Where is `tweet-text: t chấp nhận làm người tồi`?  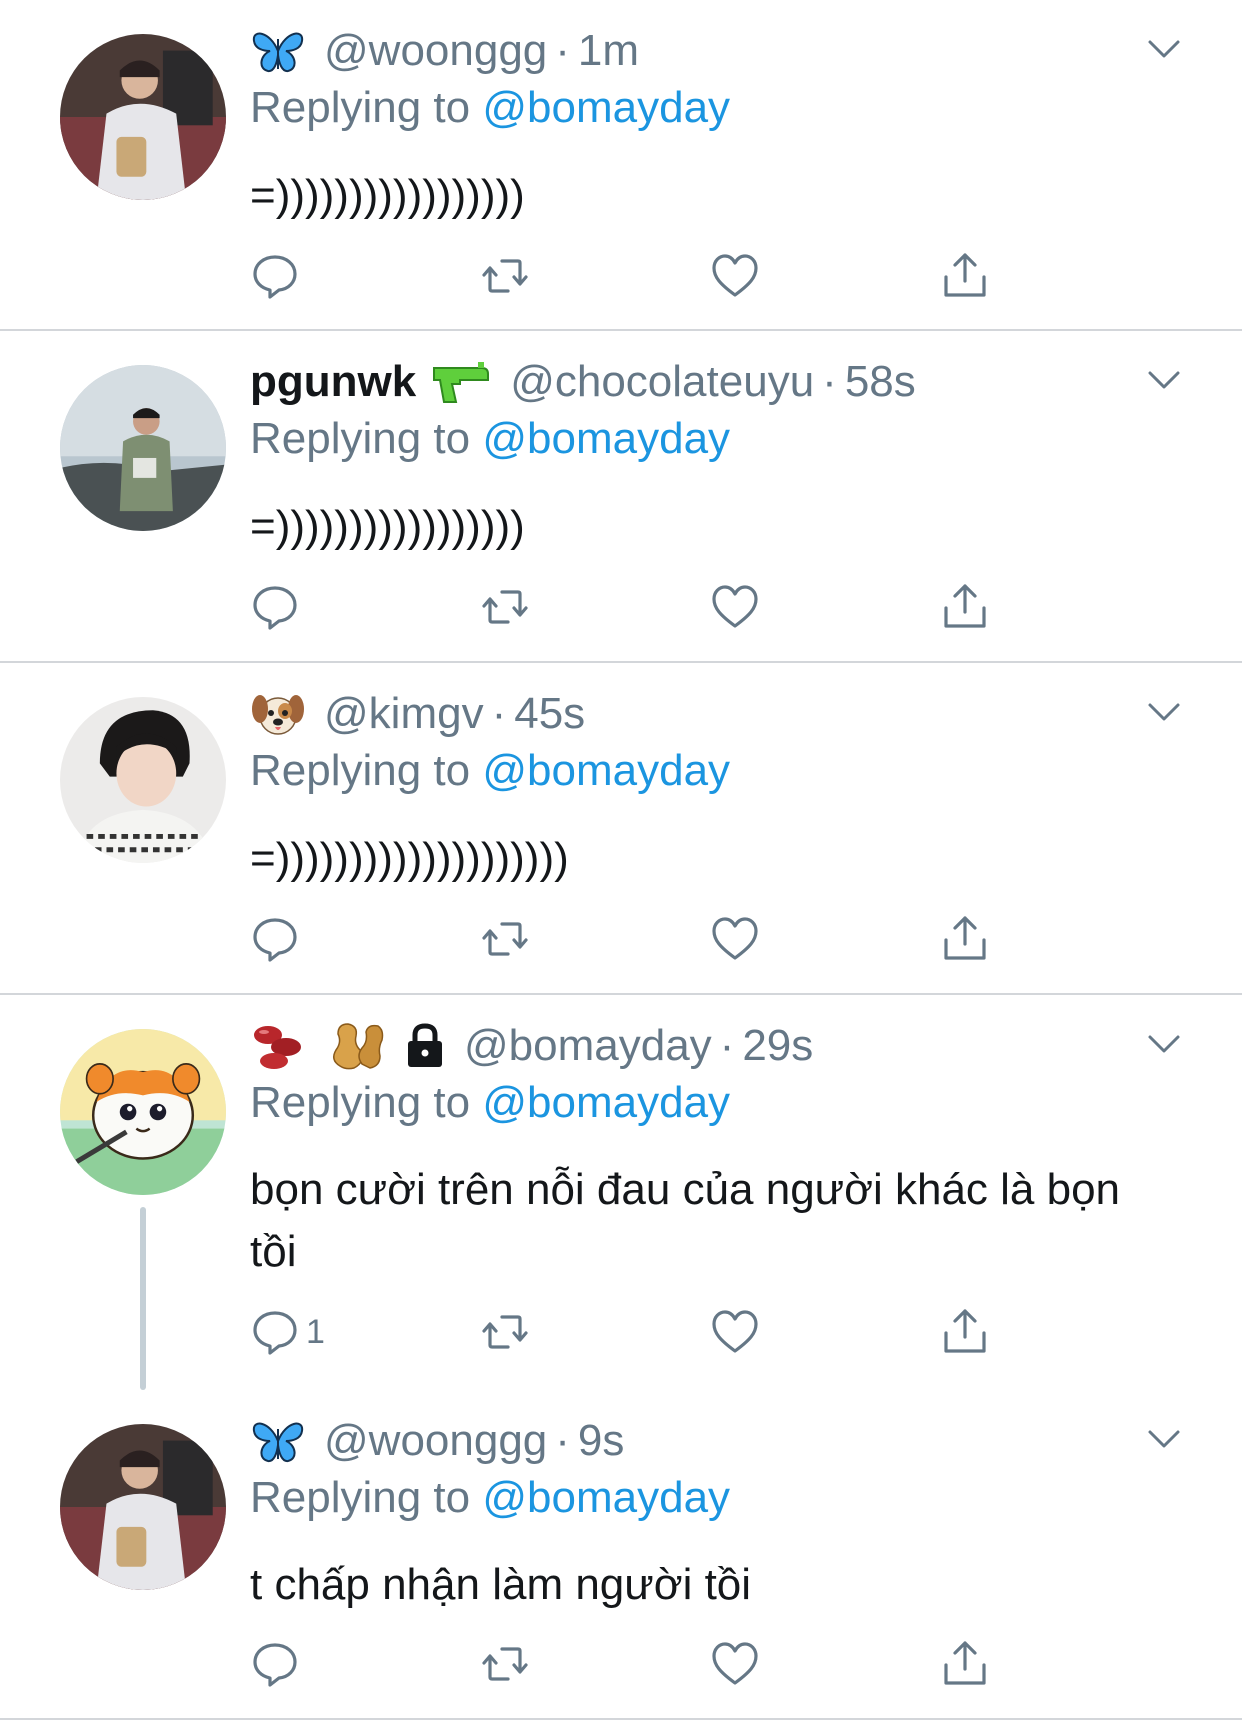 tweet-text: t chấp nhận làm người tồi is located at coordinates (501, 1584).